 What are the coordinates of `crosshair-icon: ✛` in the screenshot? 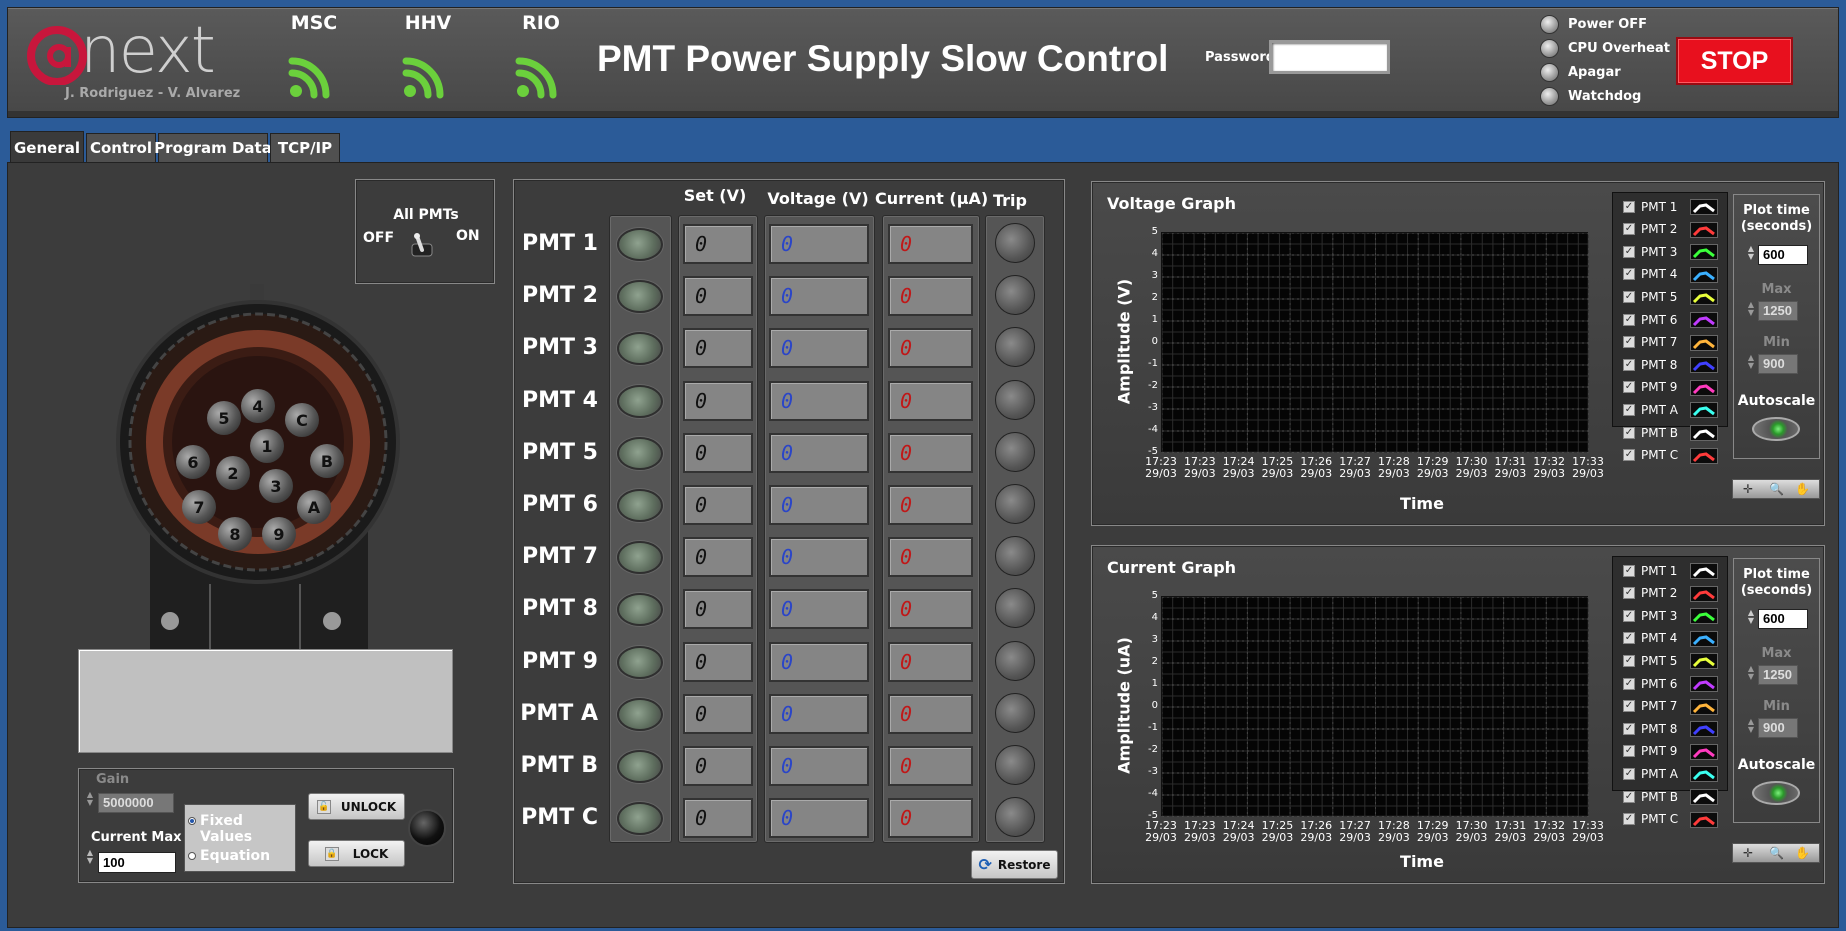 It's located at (1748, 489).